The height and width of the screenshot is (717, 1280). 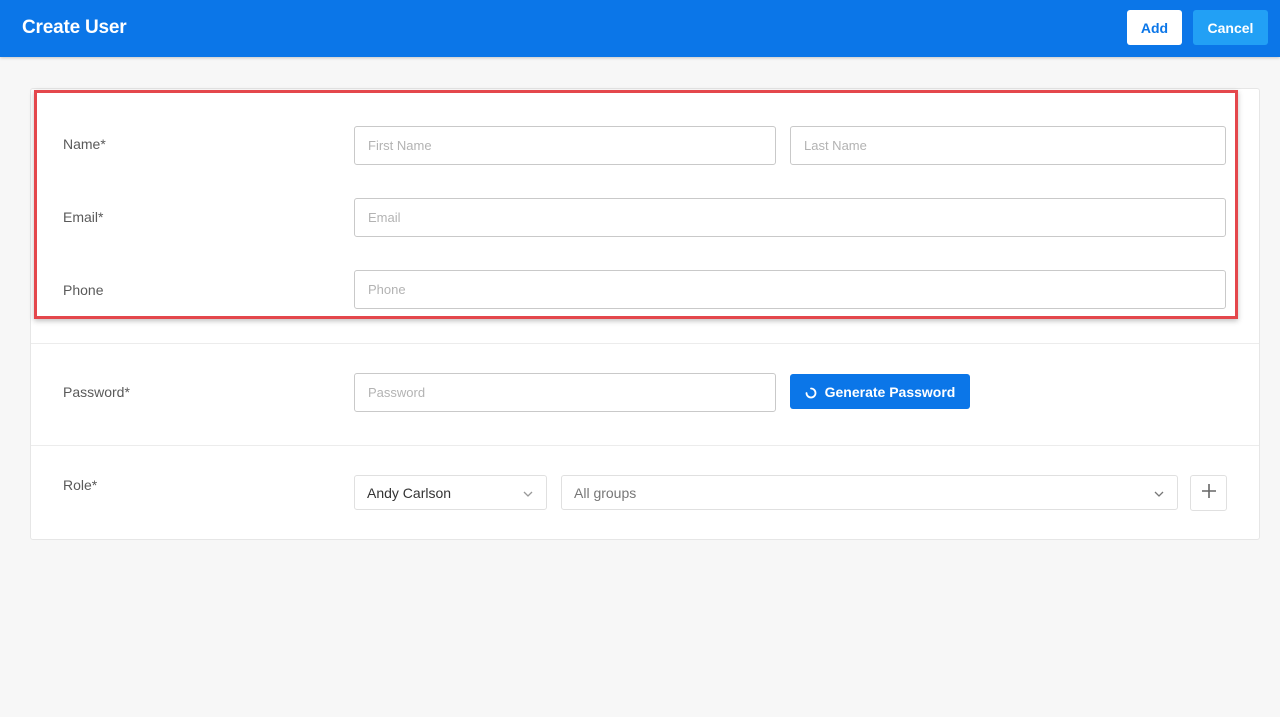 I want to click on phone-input, so click(x=790, y=289).